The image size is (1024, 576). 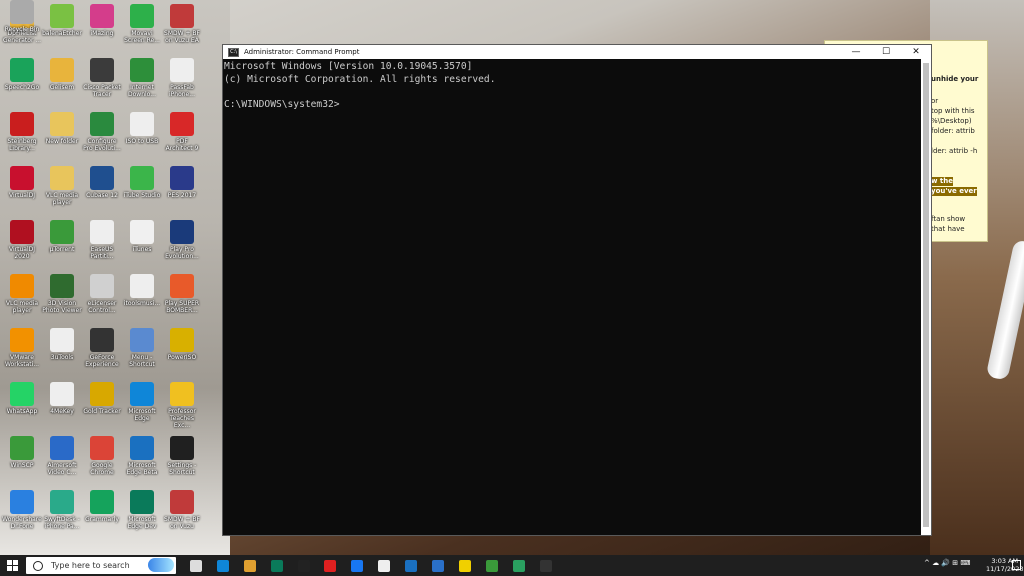 What do you see at coordinates (182, 37) in the screenshot?
I see `desktop-icon-label: SMDW + BF on Vuzu EA` at bounding box center [182, 37].